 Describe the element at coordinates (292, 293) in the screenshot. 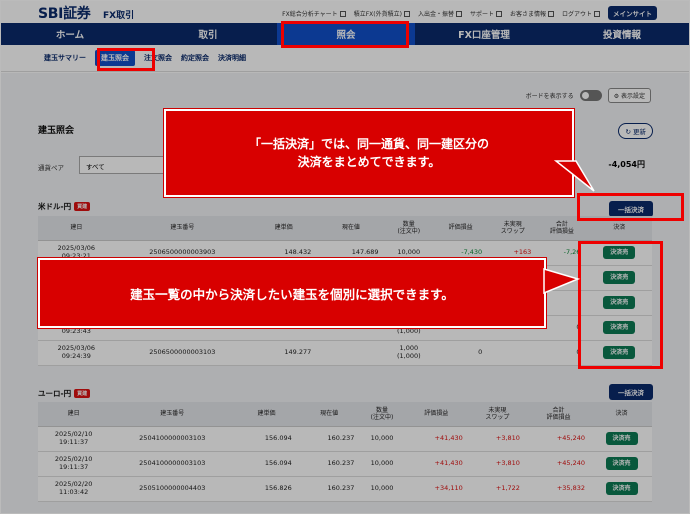

I see `callout-individual: 建玉一覧の中から決済したい建玉を個別に選択できます。` at that location.